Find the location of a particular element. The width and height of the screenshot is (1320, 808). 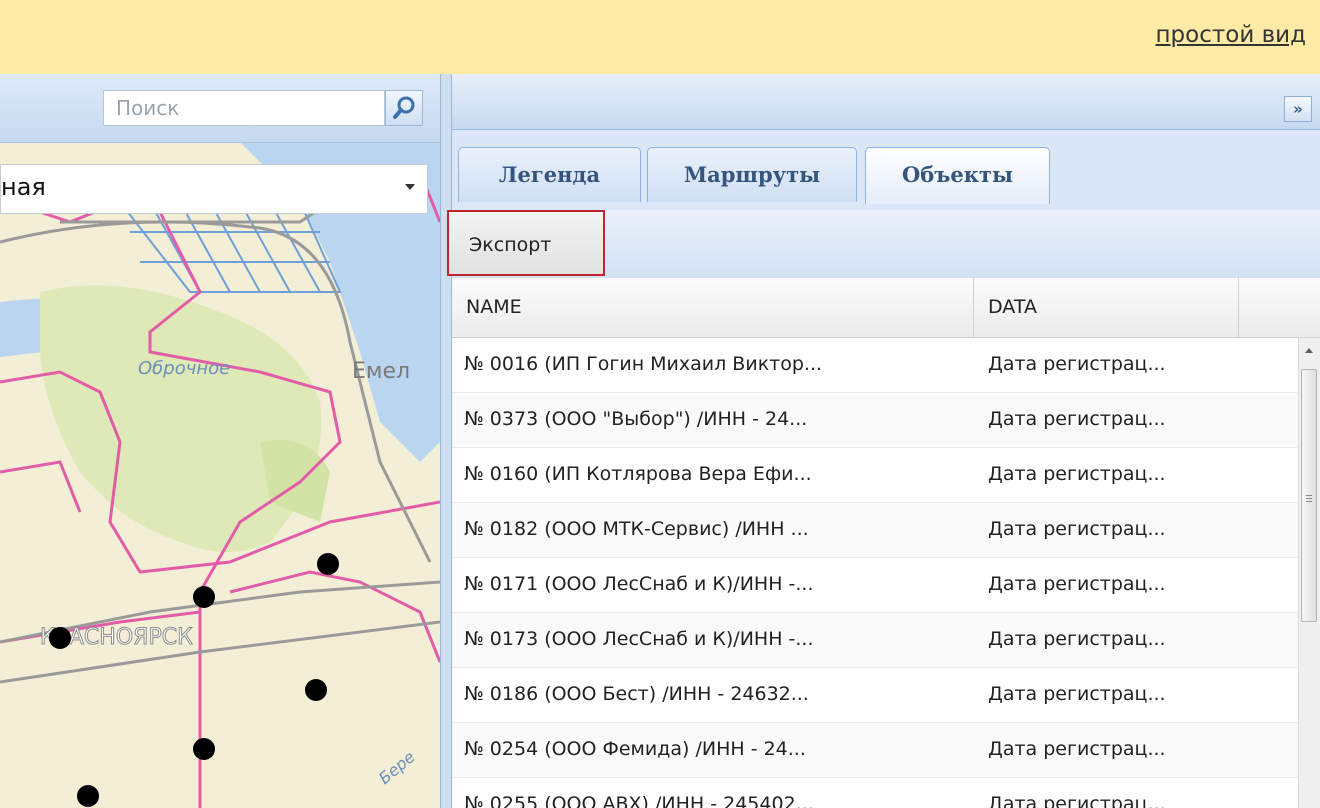

grid-header: NAME DATA is located at coordinates (886, 308).